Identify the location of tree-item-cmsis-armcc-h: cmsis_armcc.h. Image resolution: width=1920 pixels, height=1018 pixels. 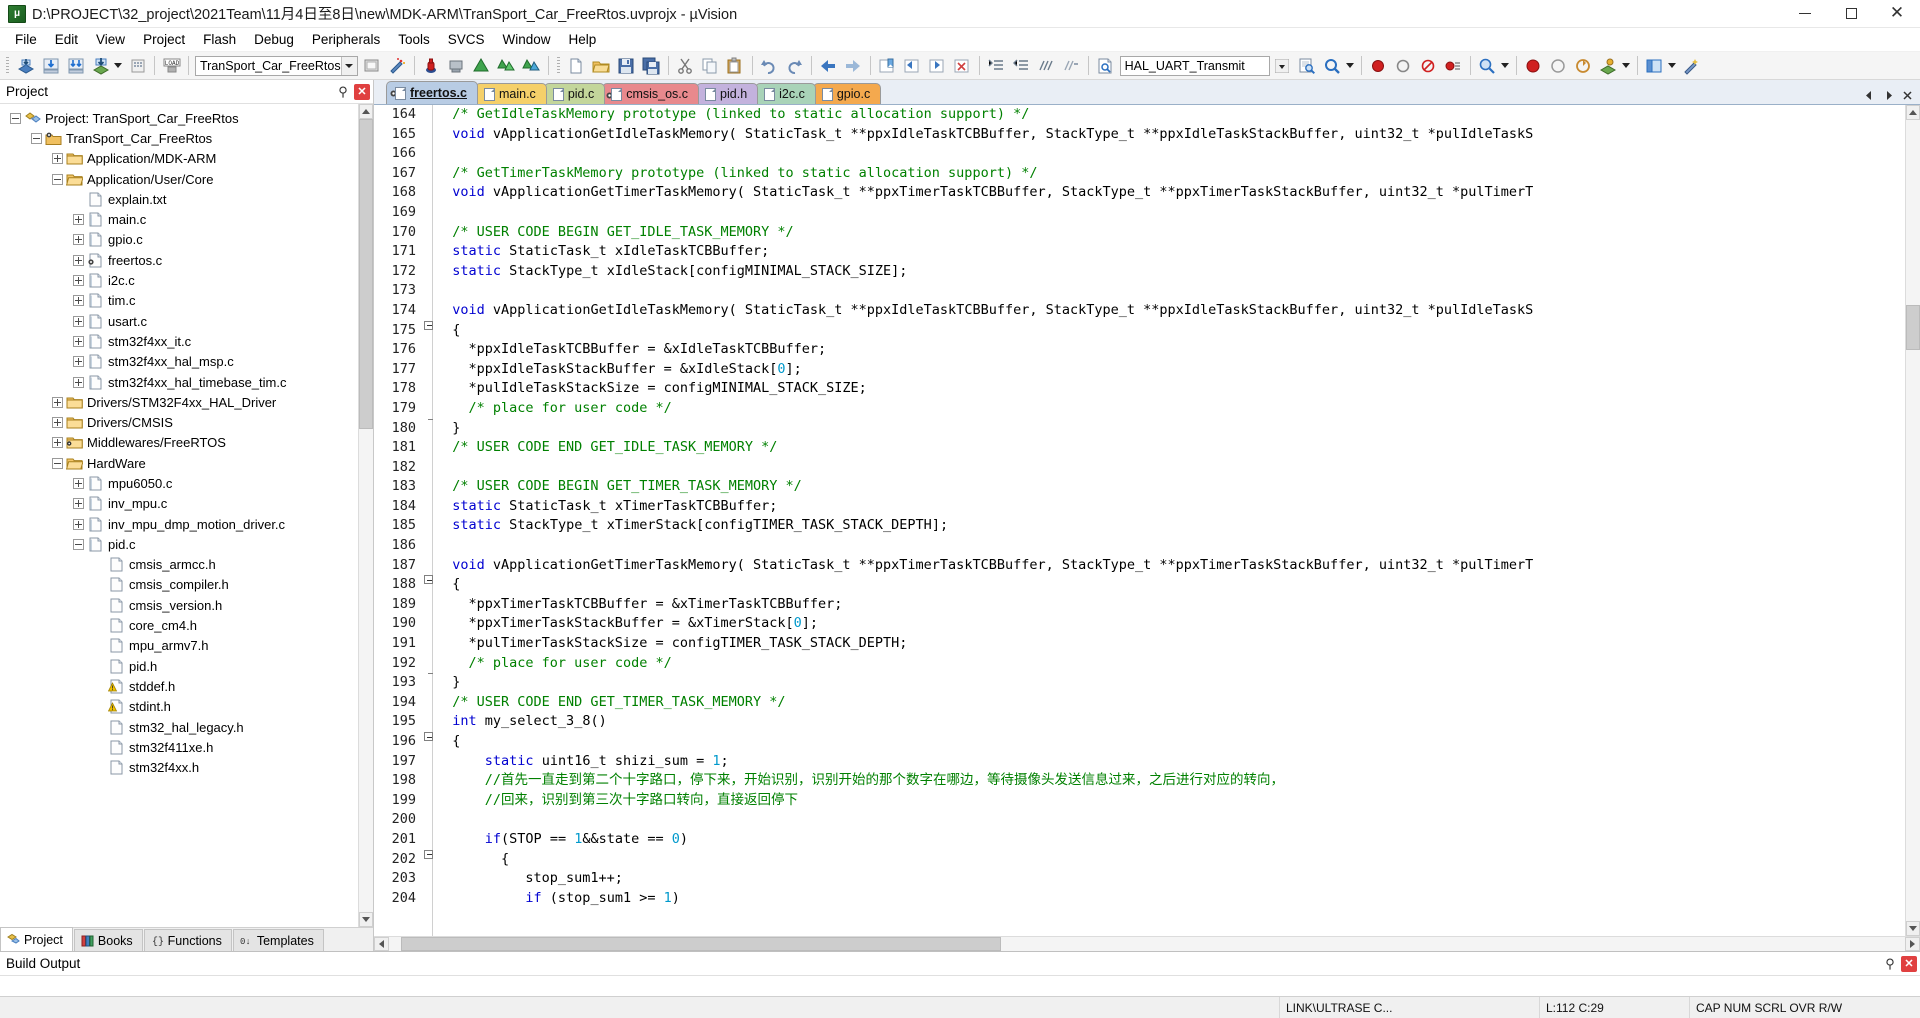
(180, 565).